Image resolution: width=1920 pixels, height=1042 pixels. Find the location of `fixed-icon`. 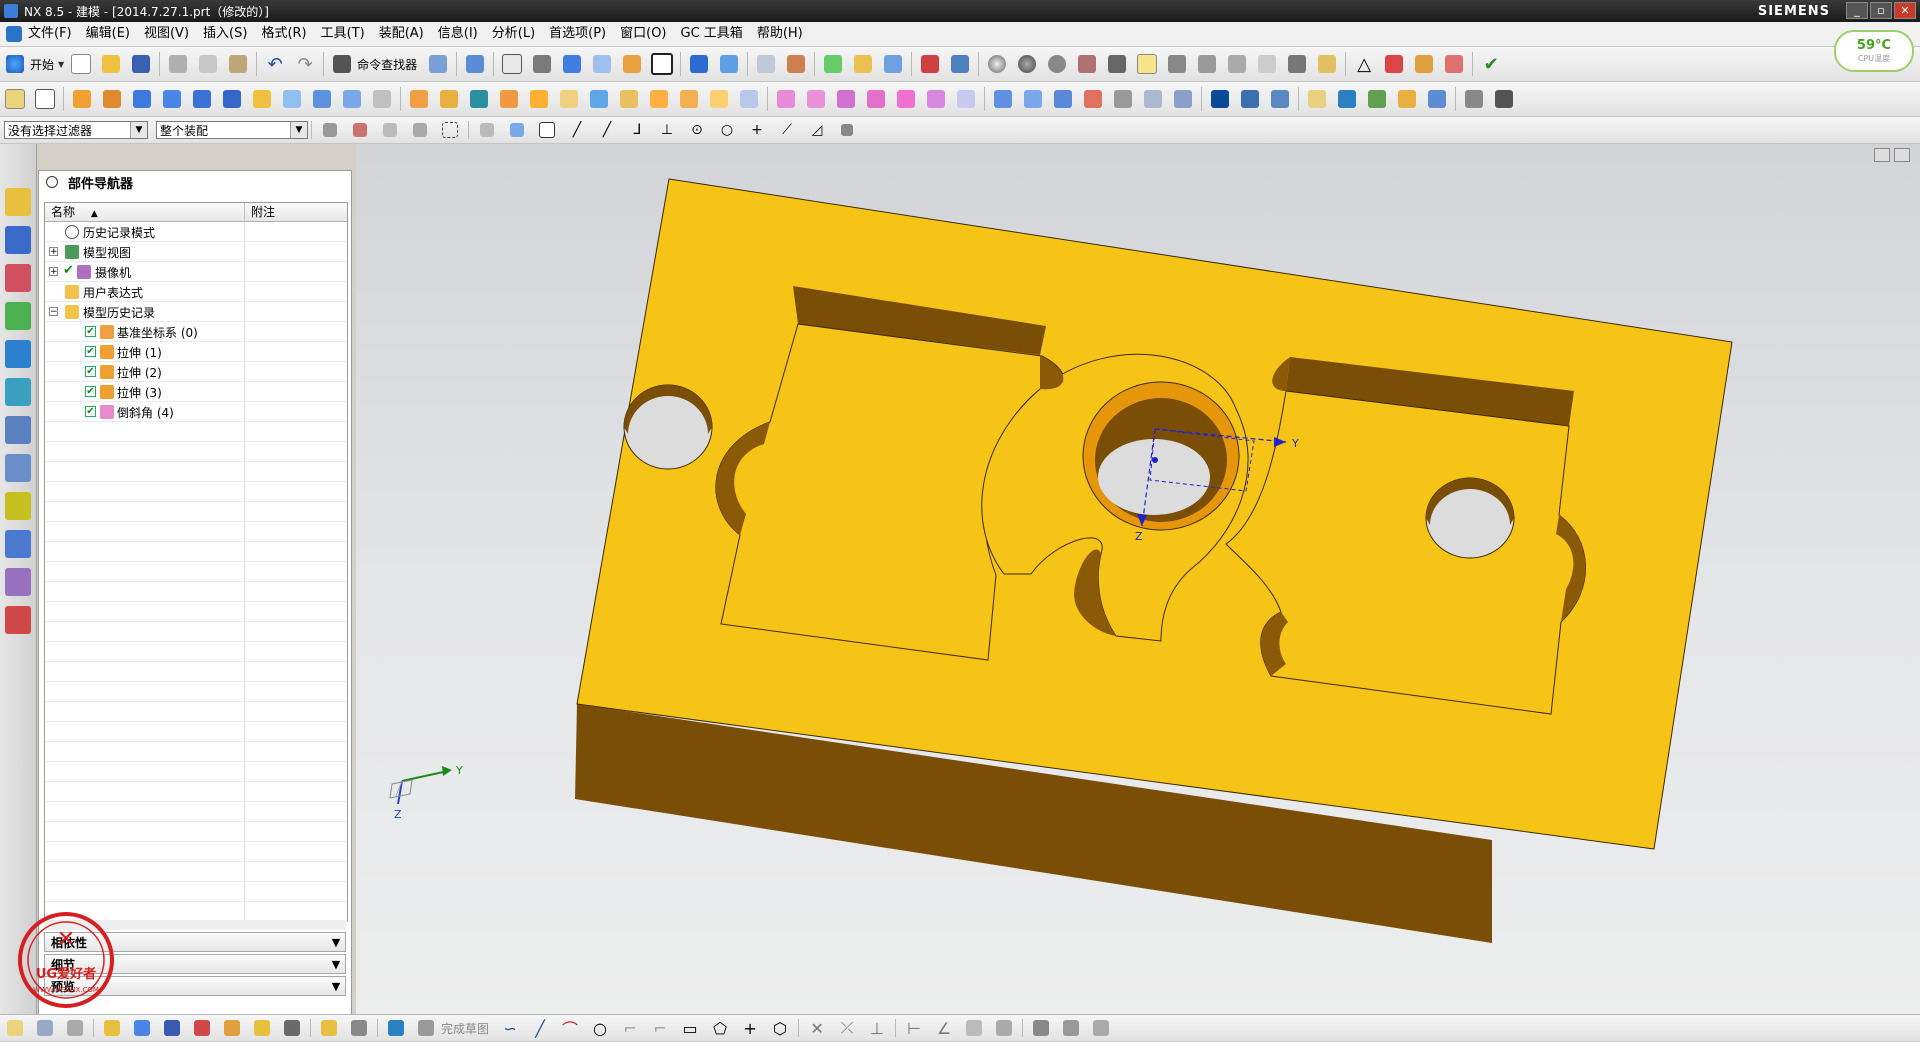

fixed-icon is located at coordinates (974, 1028).